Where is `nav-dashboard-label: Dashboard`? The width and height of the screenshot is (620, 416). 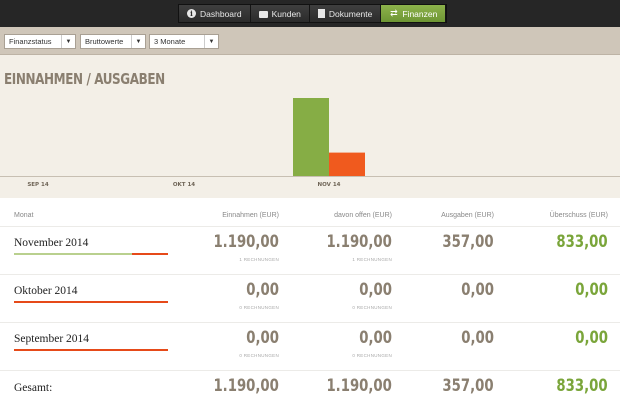
nav-dashboard-label: Dashboard is located at coordinates (221, 13).